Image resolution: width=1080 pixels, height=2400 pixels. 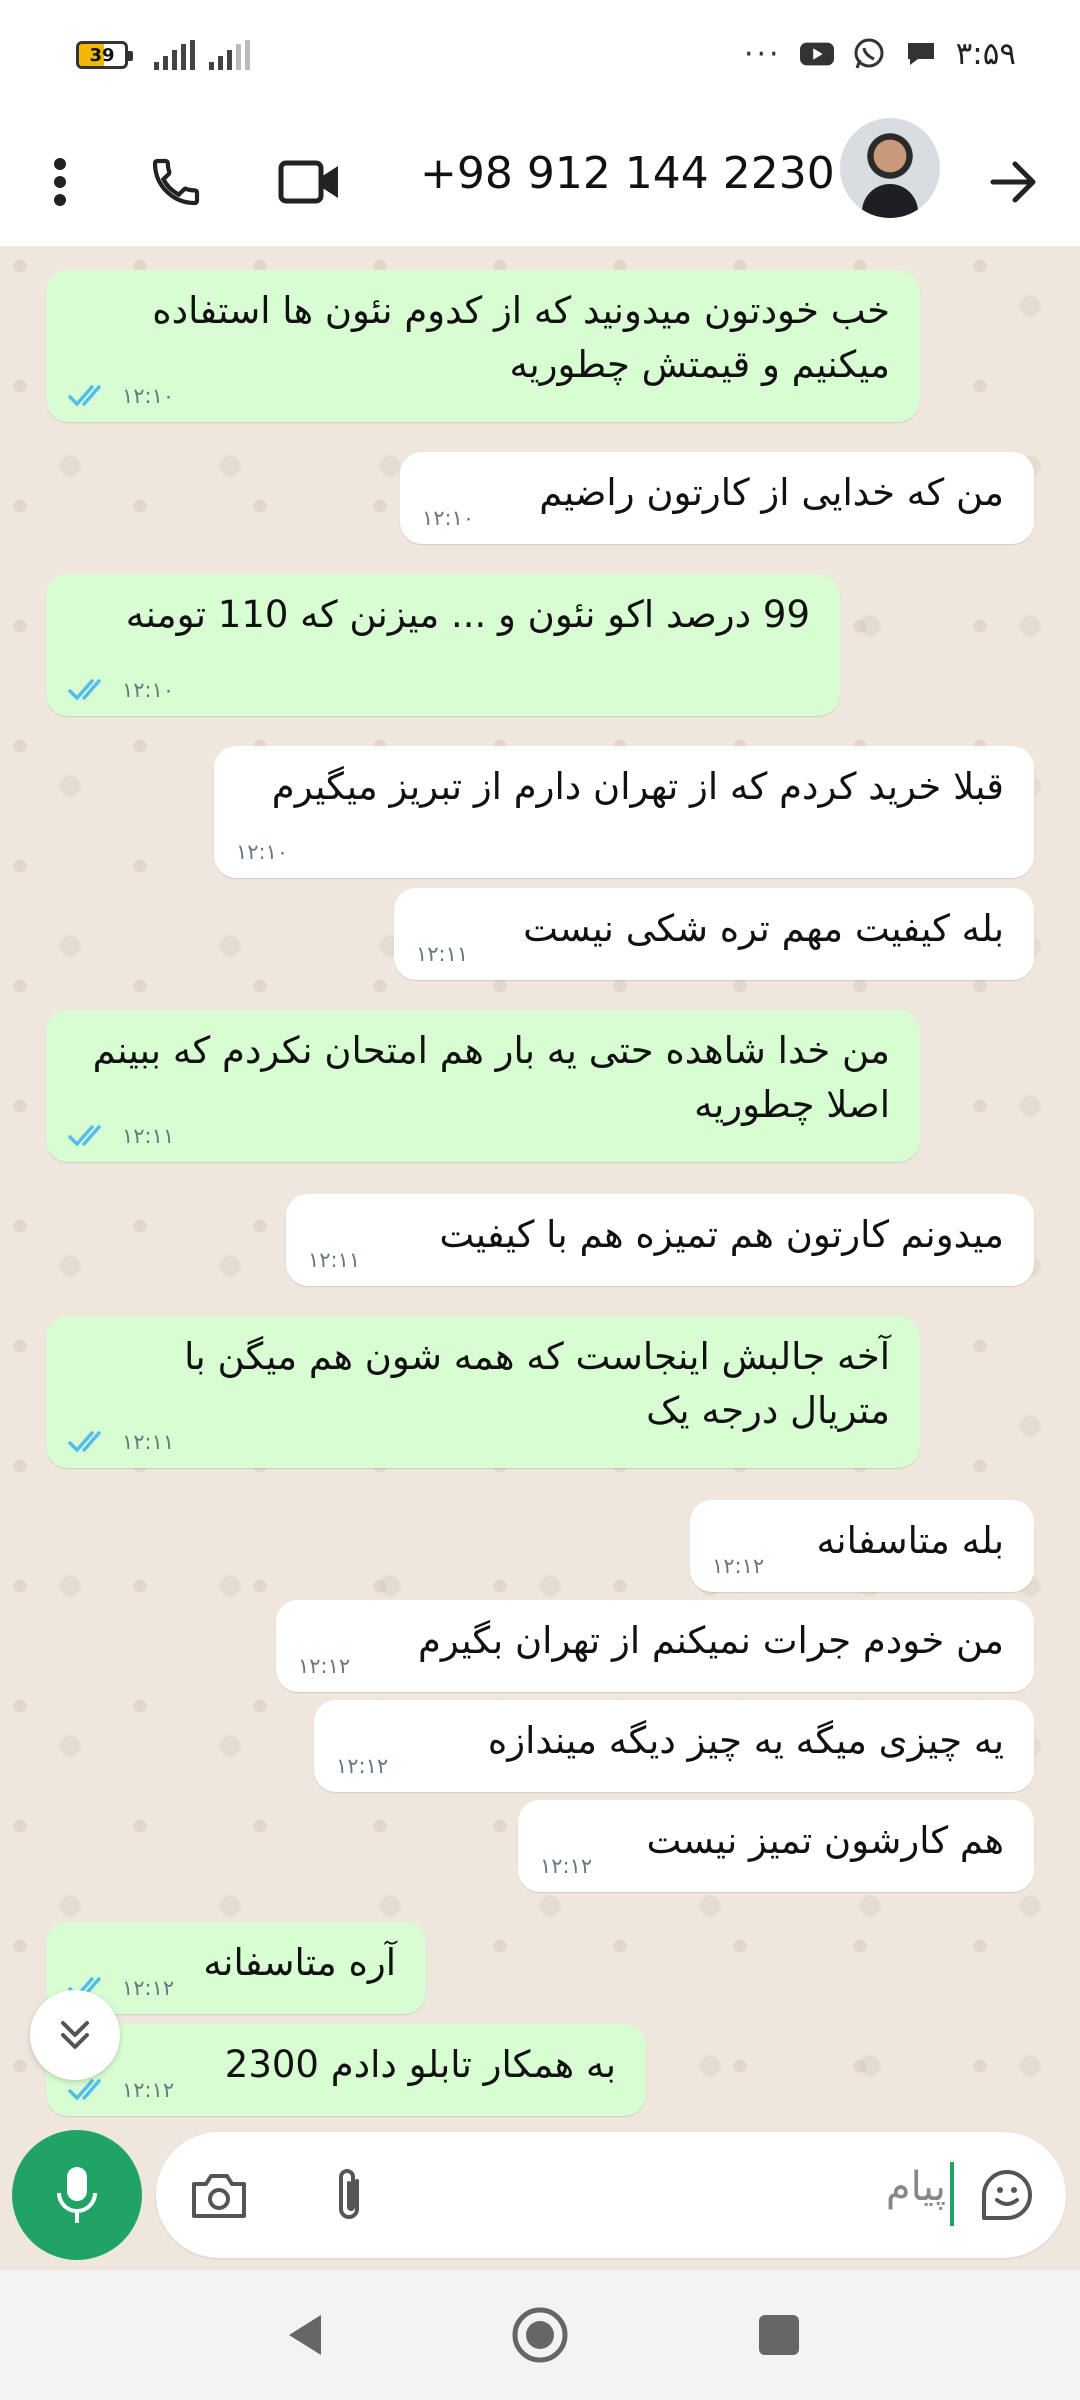 I want to click on whatsapp-icon, so click(x=869, y=54).